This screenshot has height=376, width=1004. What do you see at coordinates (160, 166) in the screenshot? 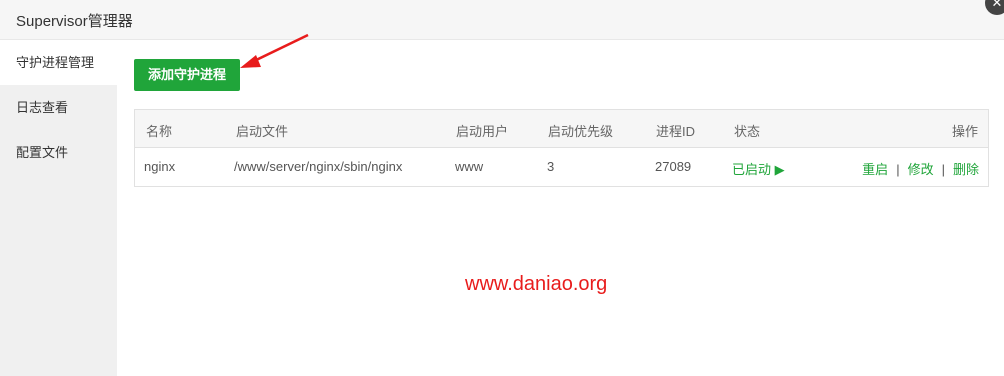
I see `cell-name: nginx` at bounding box center [160, 166].